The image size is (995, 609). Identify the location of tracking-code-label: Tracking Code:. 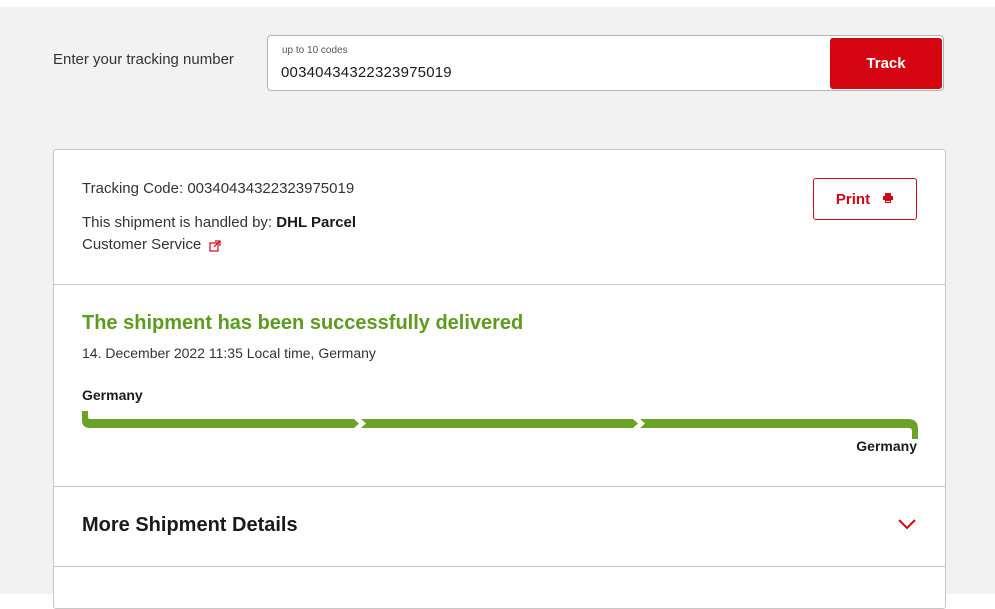
(133, 188).